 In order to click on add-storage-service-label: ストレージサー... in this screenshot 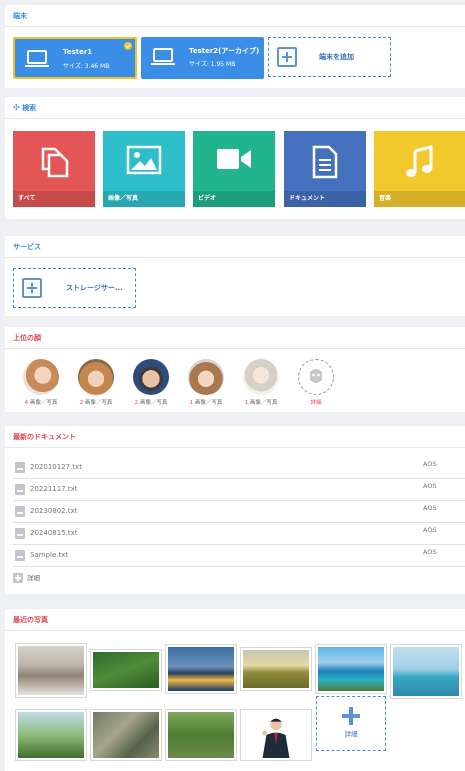, I will do `click(94, 288)`.